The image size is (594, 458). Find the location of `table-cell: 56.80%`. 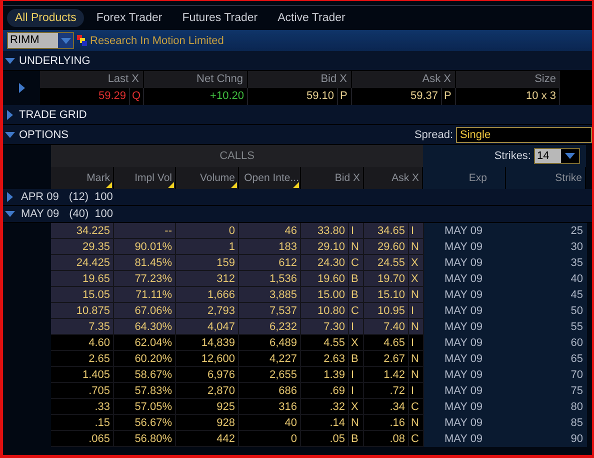

table-cell: 56.80% is located at coordinates (145, 439).